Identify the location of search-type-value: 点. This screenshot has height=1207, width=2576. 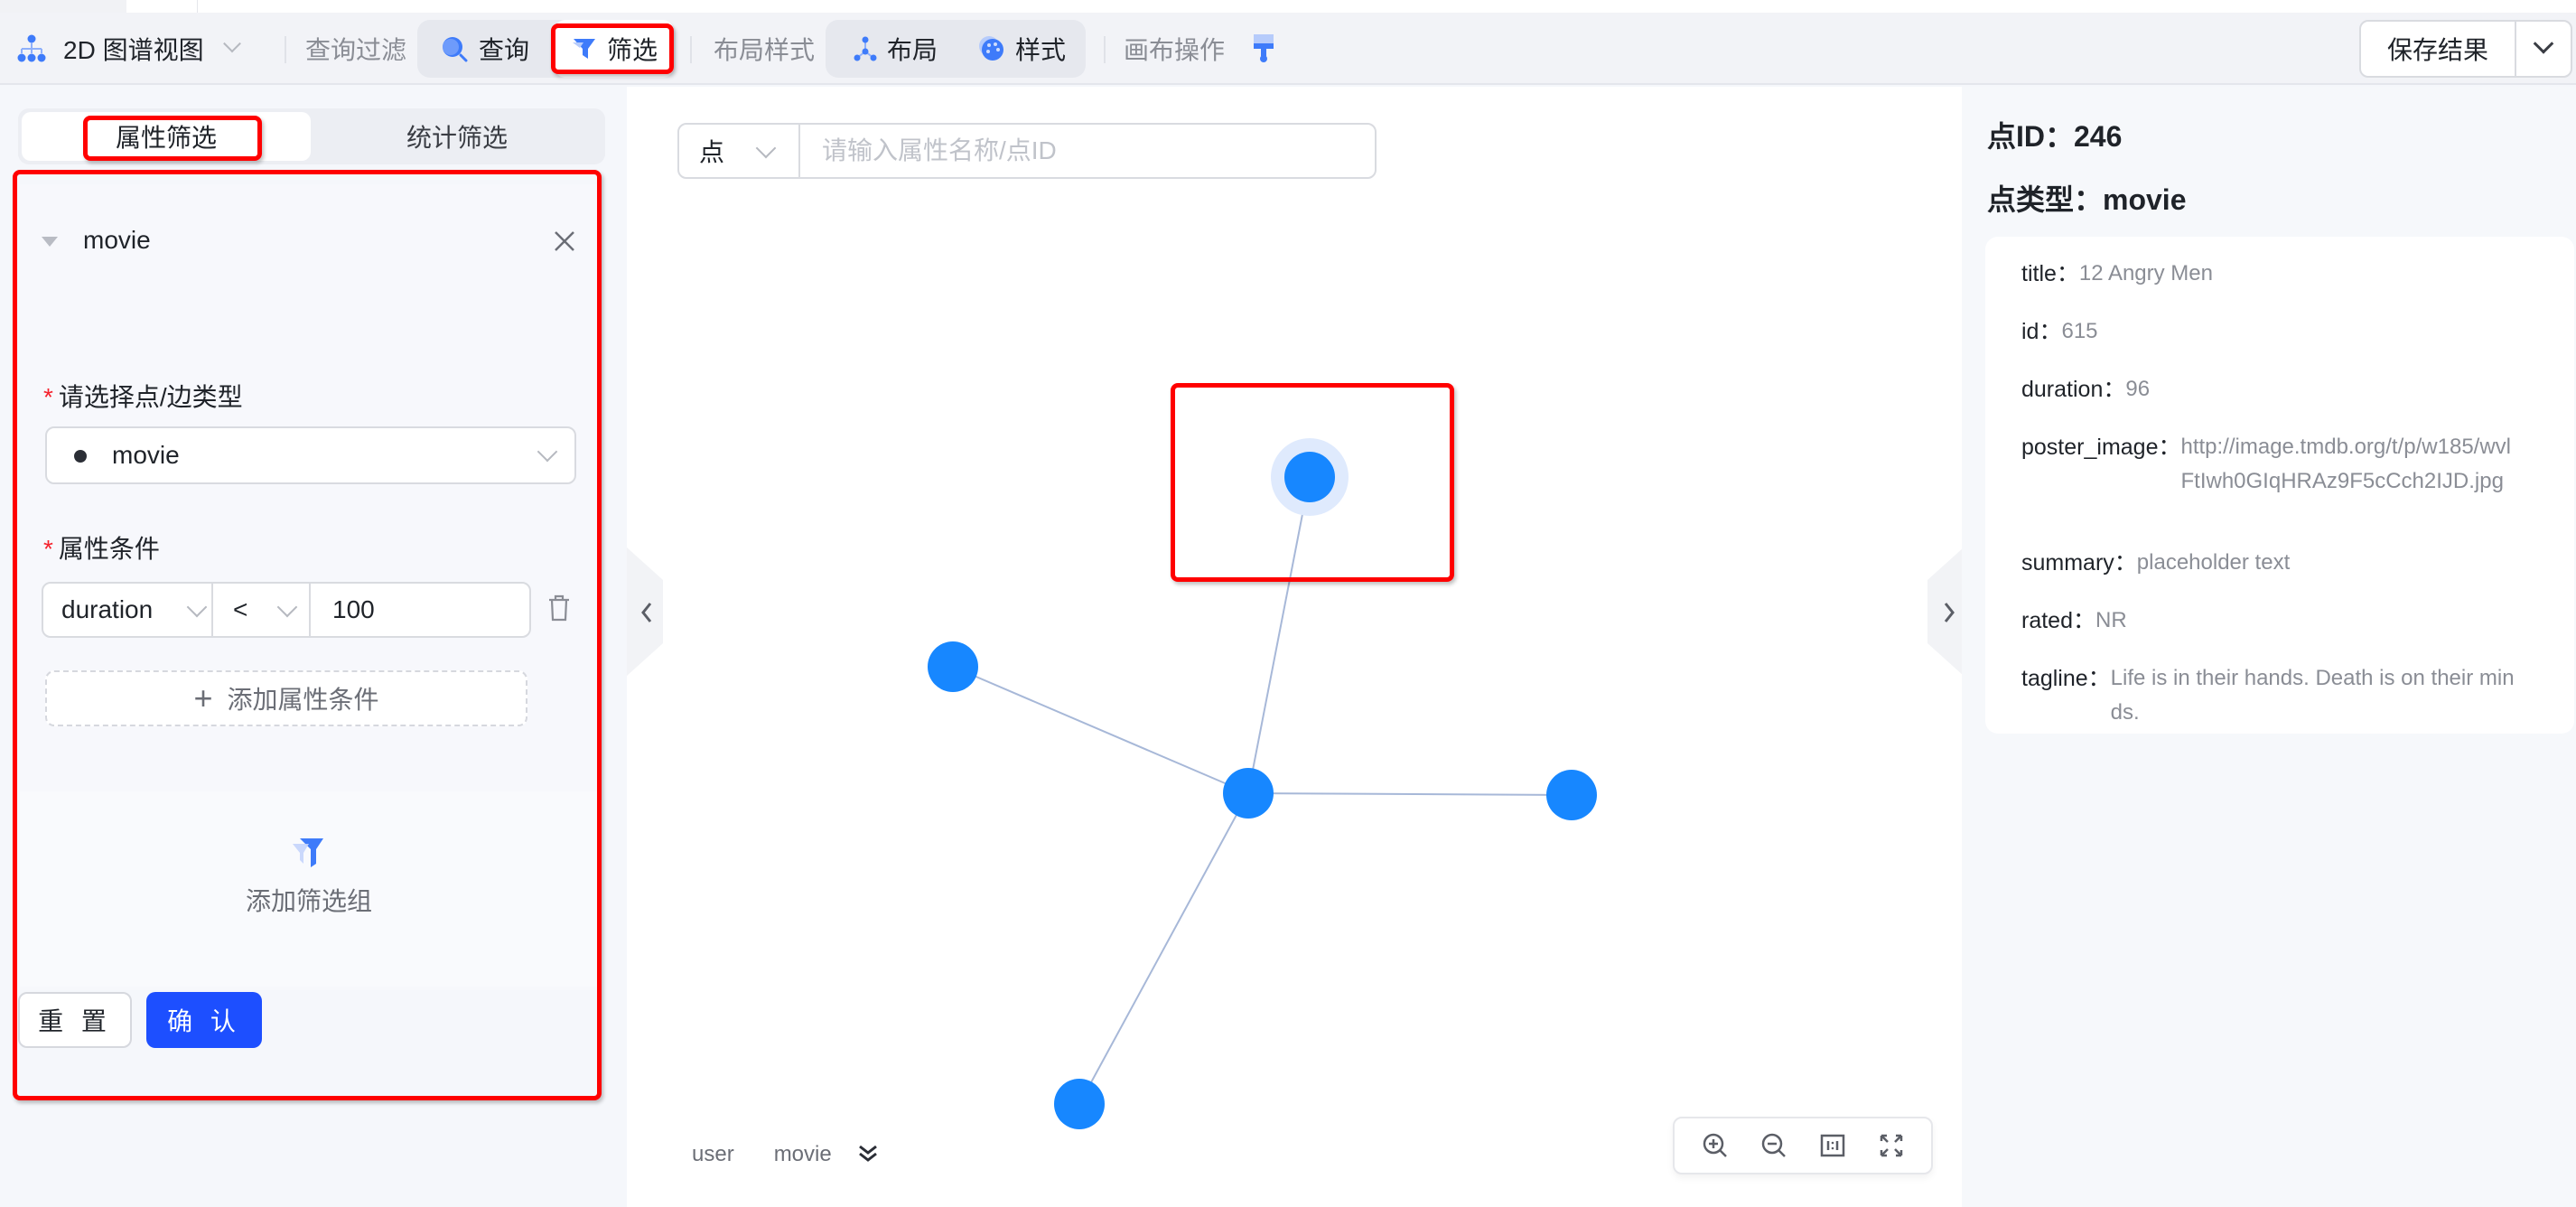
(712, 152).